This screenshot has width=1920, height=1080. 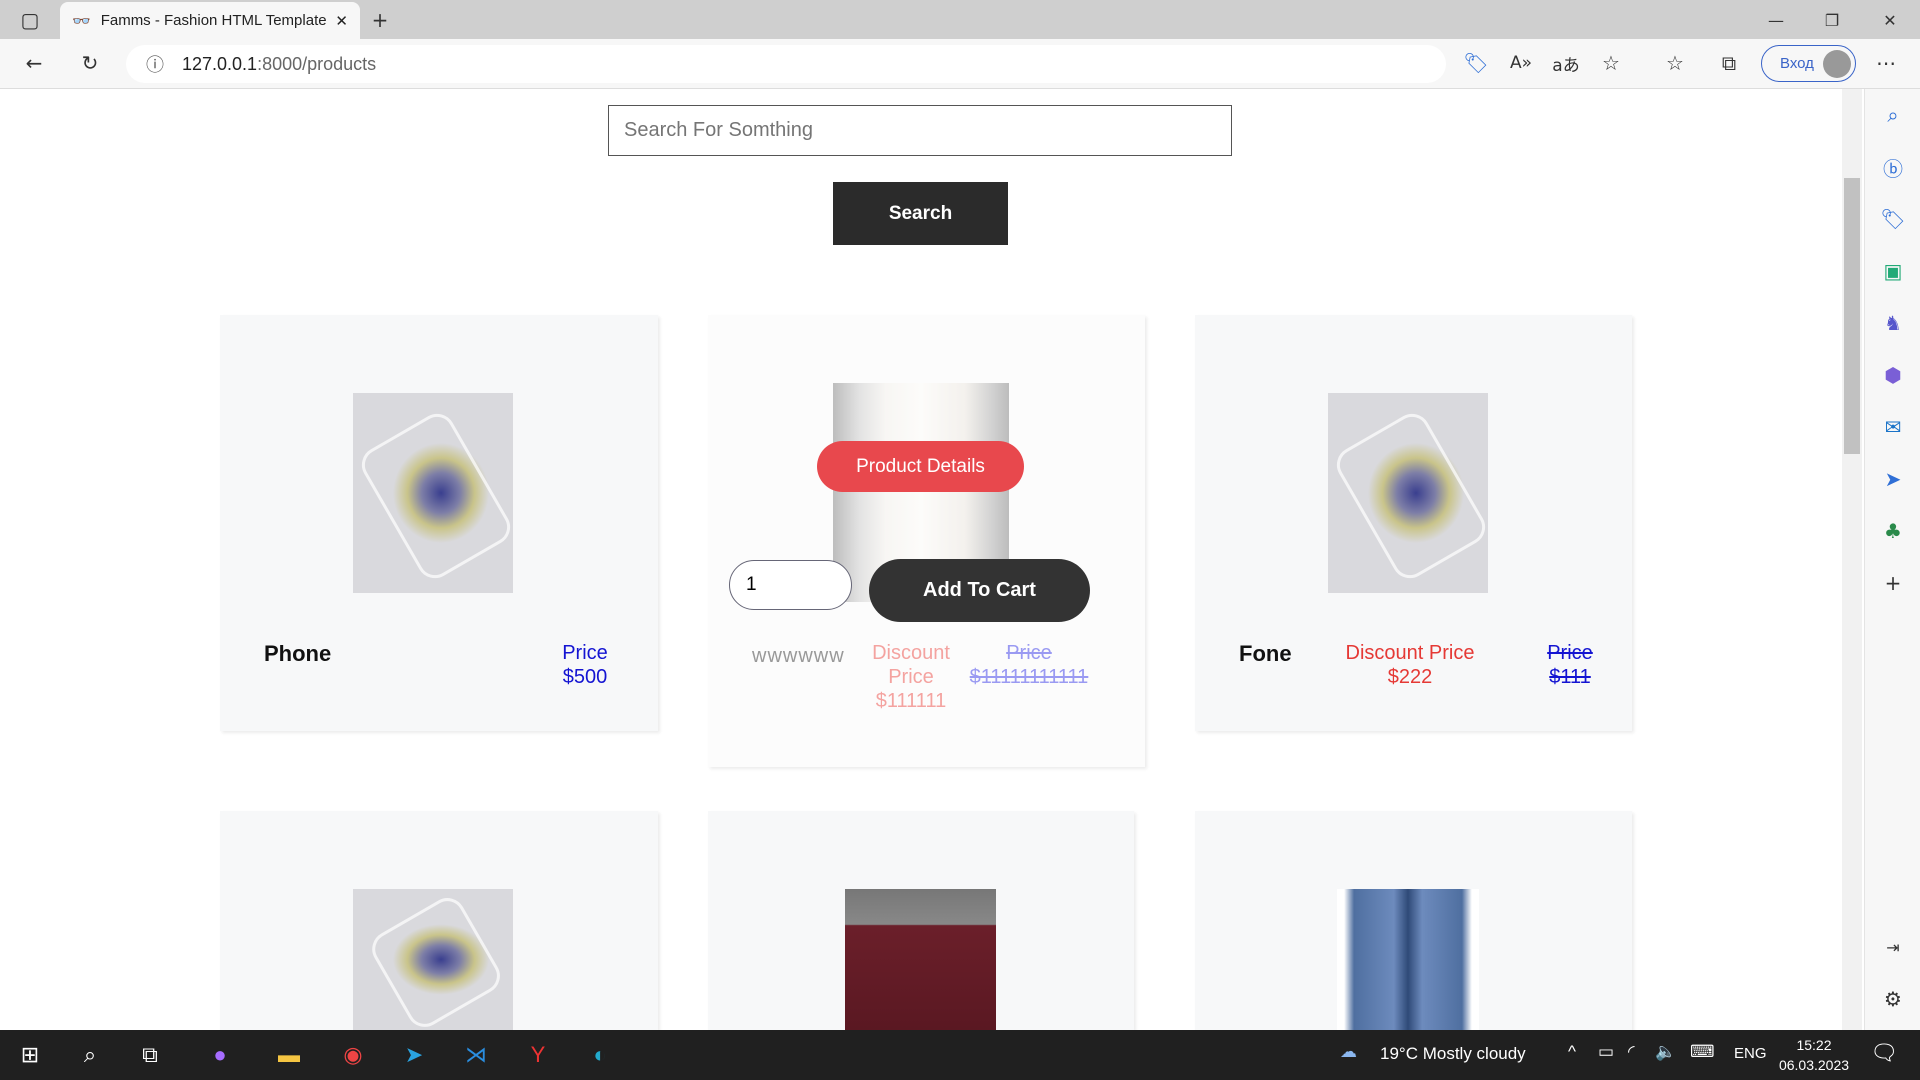 What do you see at coordinates (1852, 316) in the screenshot?
I see `scrollbar-thumb` at bounding box center [1852, 316].